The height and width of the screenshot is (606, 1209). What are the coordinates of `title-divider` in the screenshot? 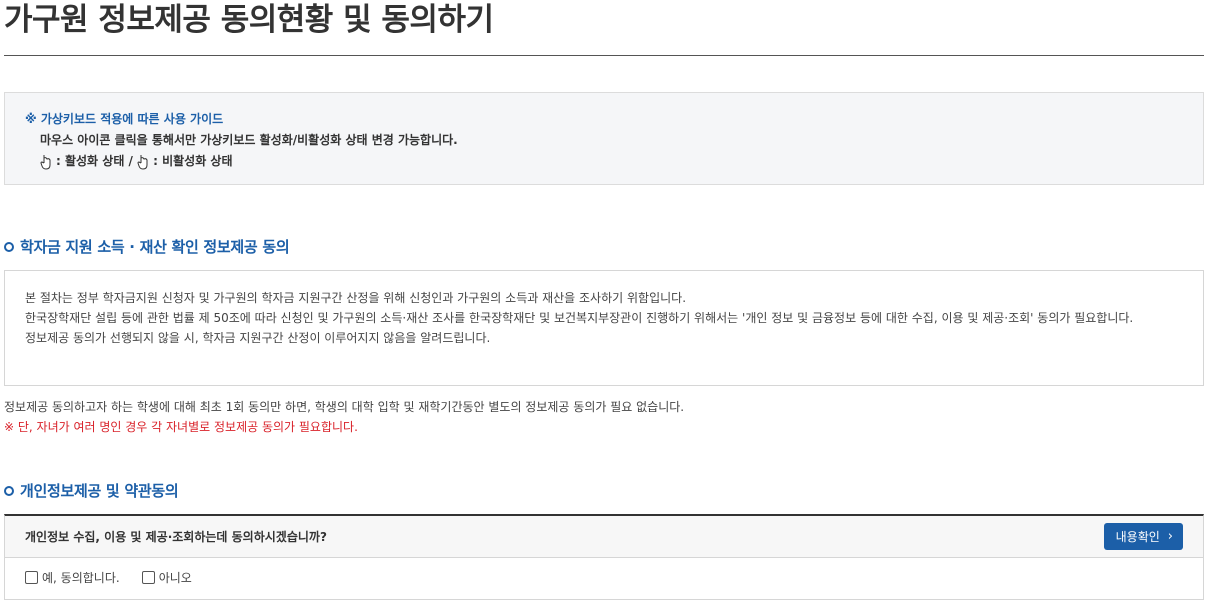 It's located at (604, 55).